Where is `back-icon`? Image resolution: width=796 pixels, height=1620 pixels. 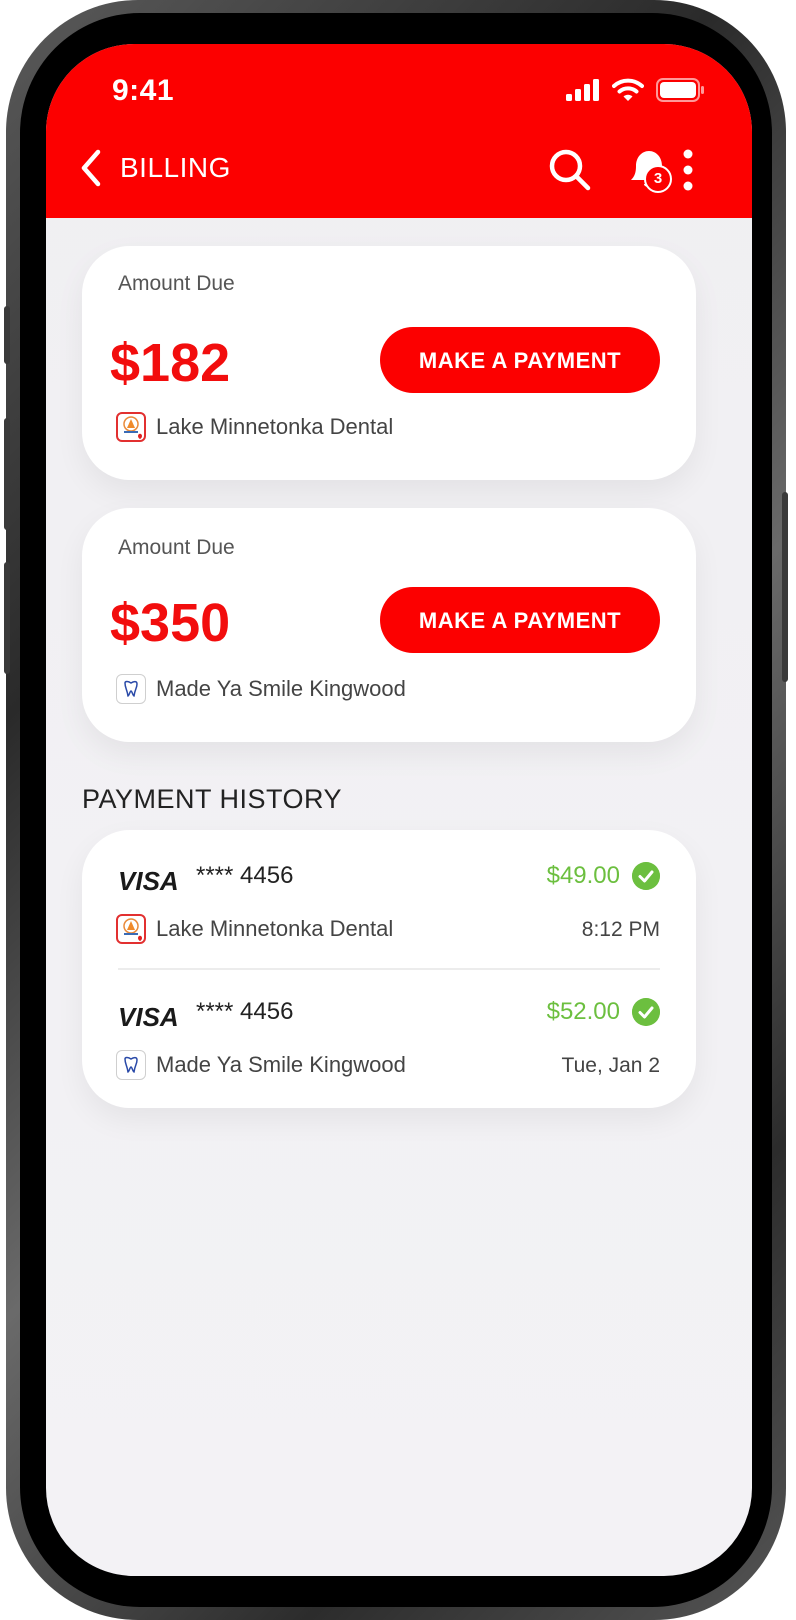 back-icon is located at coordinates (93, 168).